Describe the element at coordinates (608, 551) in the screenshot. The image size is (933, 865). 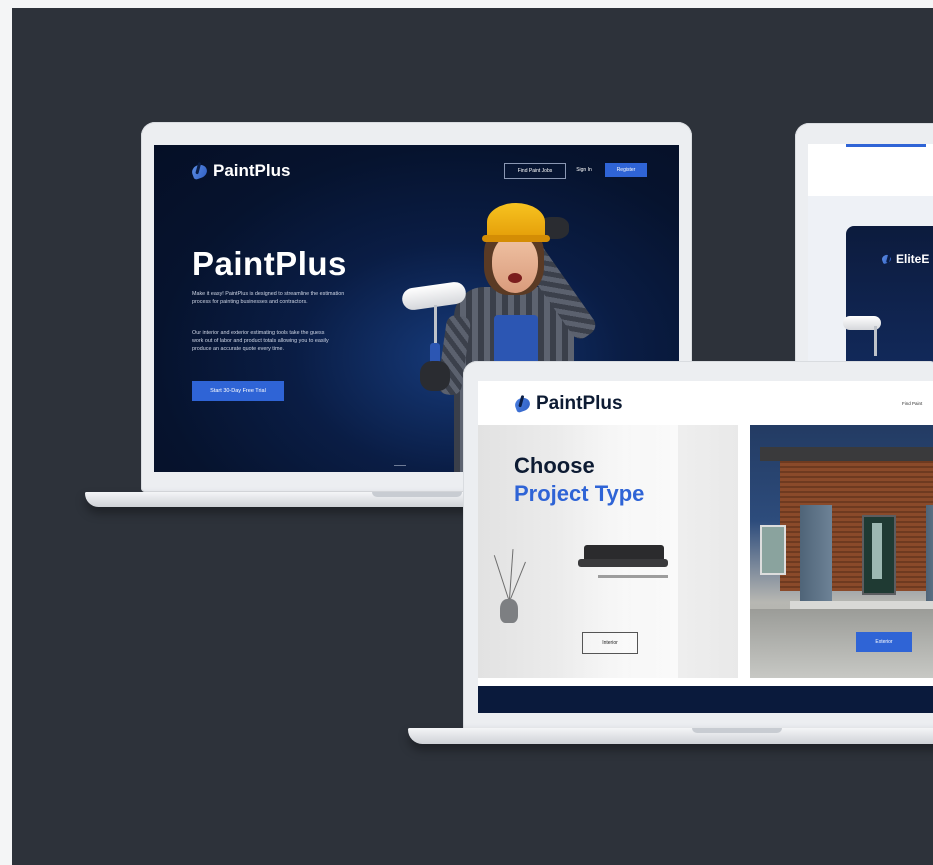
I see `interior-panel: Choose Project Type Interior` at that location.